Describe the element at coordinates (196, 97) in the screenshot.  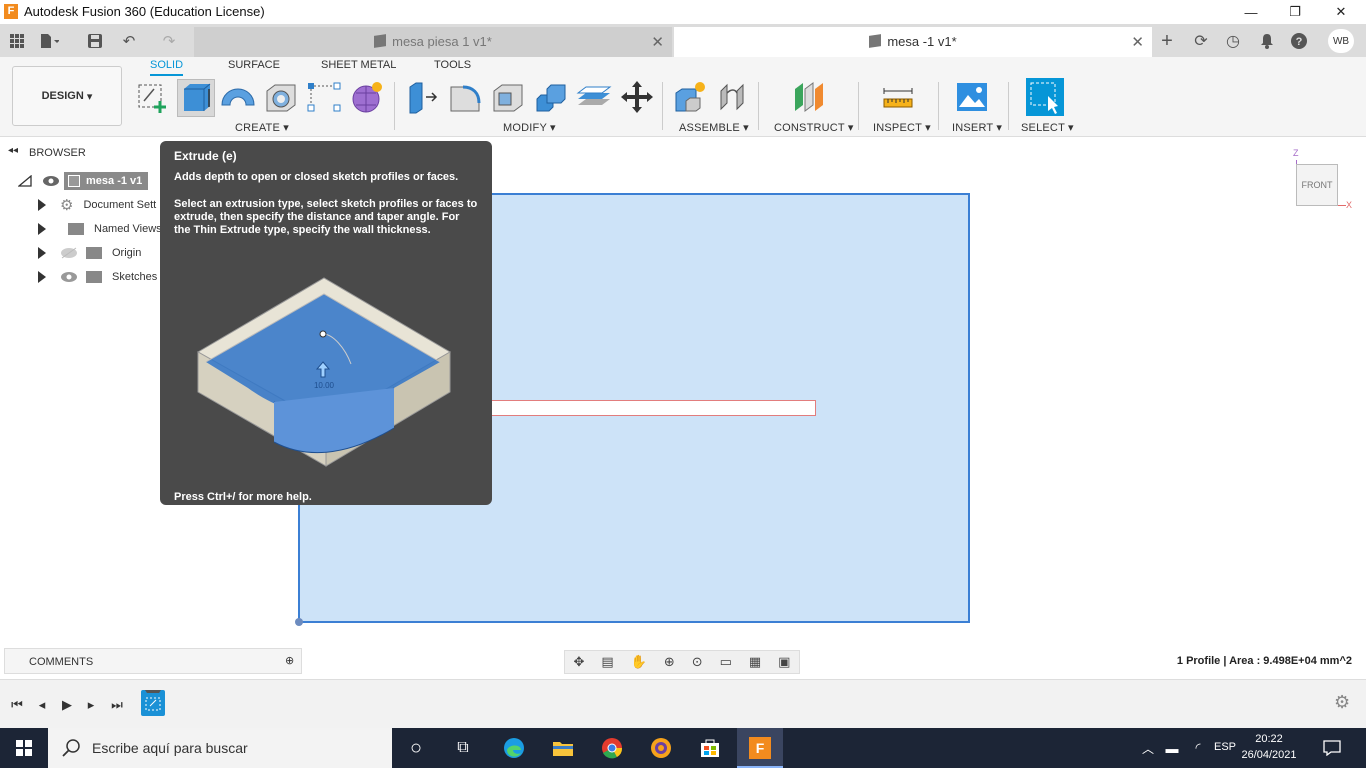
I see `extrude-icon` at that location.